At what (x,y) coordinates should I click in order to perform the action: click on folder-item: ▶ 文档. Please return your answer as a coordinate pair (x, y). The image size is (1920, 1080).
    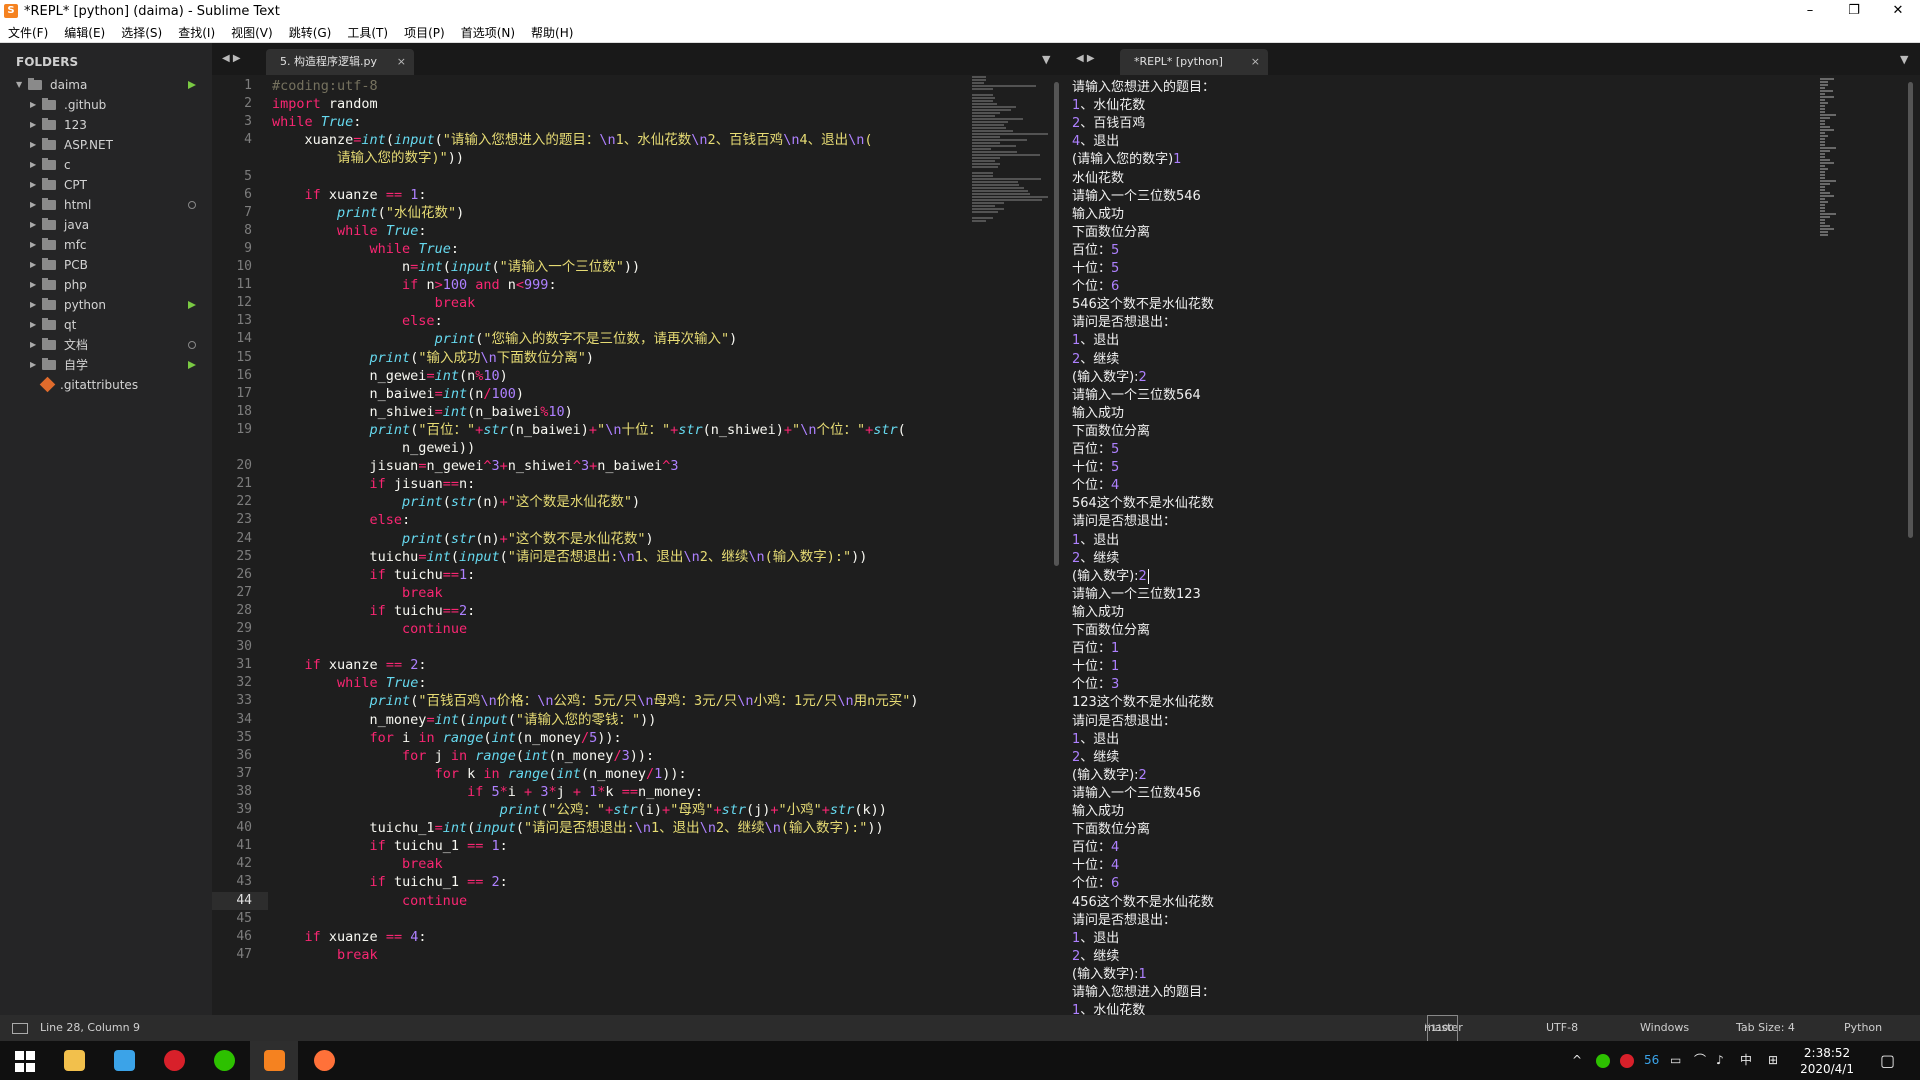
    Looking at the image, I should click on (106, 345).